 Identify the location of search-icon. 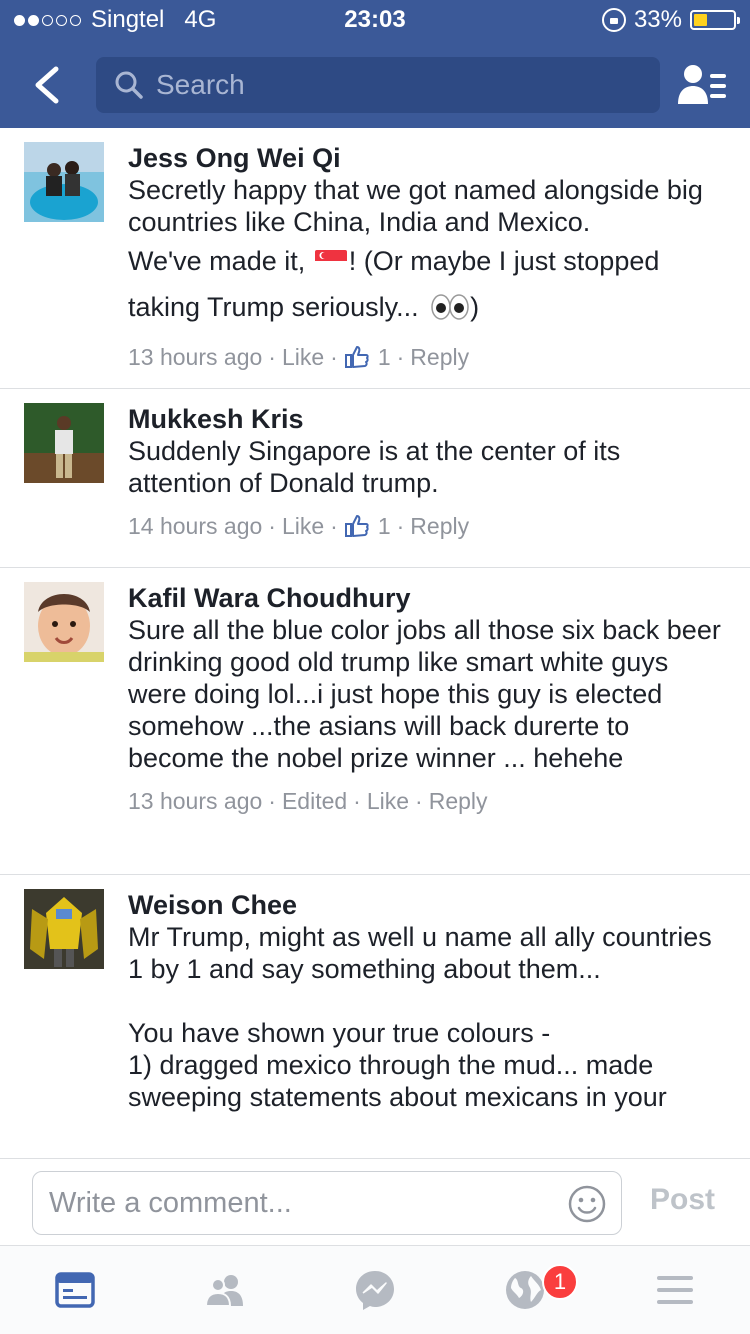
(129, 85).